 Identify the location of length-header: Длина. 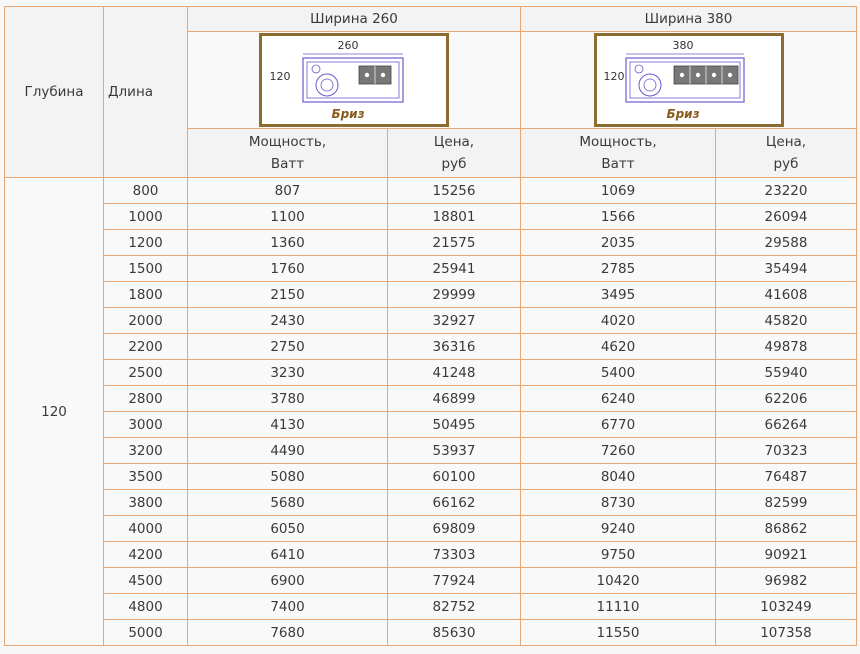
(145, 92).